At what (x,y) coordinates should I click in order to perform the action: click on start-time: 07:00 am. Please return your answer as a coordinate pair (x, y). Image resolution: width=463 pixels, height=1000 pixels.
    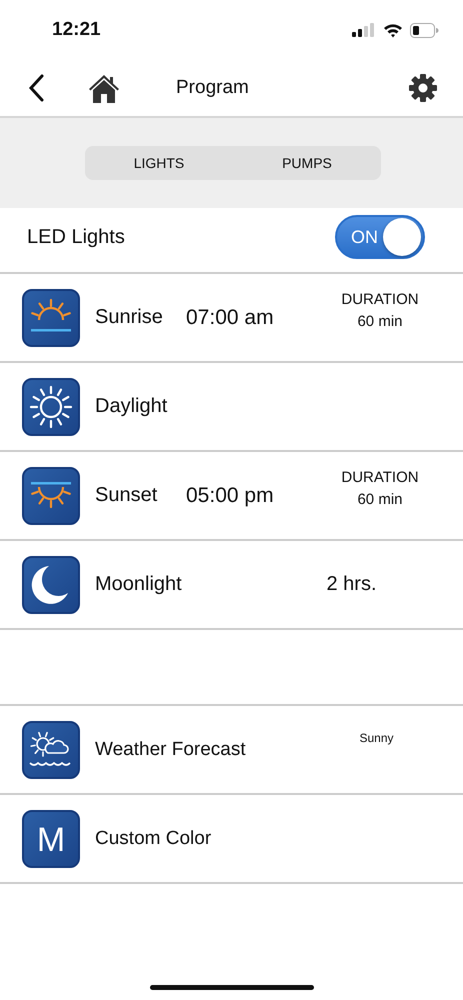
    Looking at the image, I should click on (230, 318).